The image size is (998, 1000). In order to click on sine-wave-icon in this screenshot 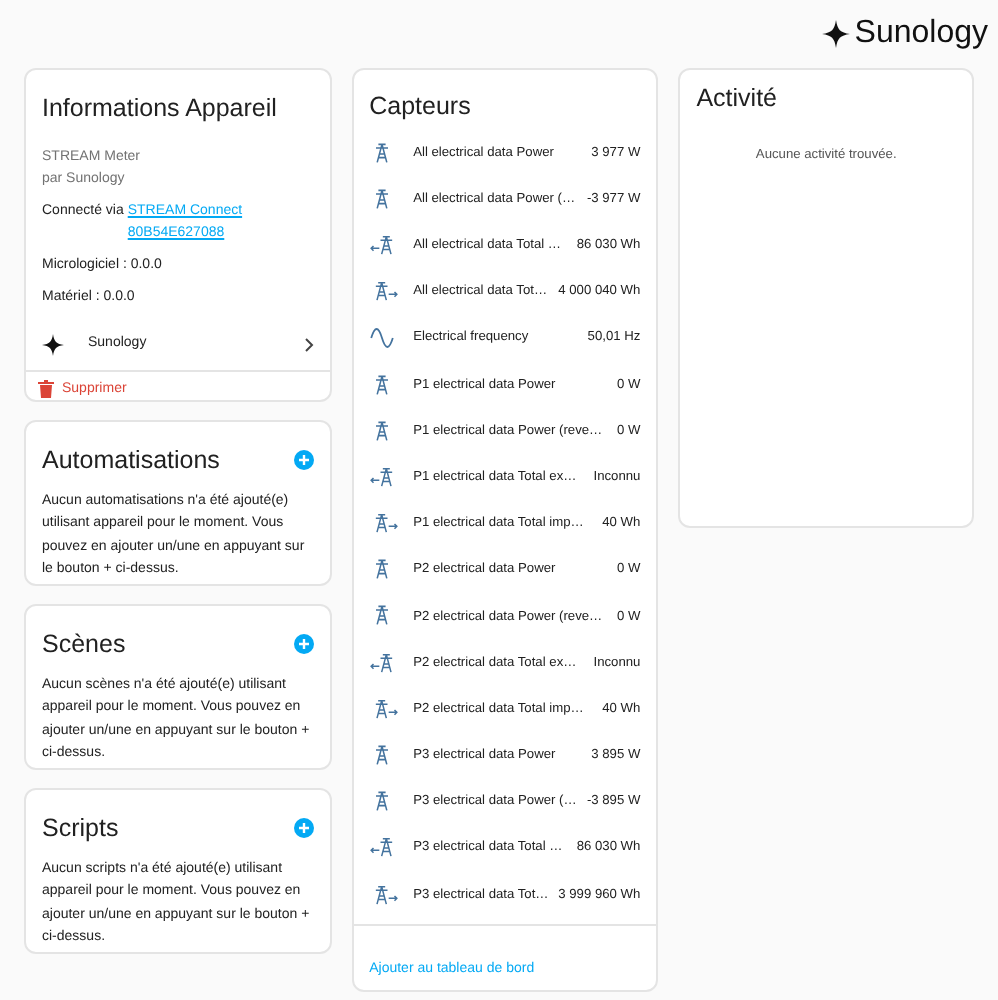, I will do `click(381, 338)`.